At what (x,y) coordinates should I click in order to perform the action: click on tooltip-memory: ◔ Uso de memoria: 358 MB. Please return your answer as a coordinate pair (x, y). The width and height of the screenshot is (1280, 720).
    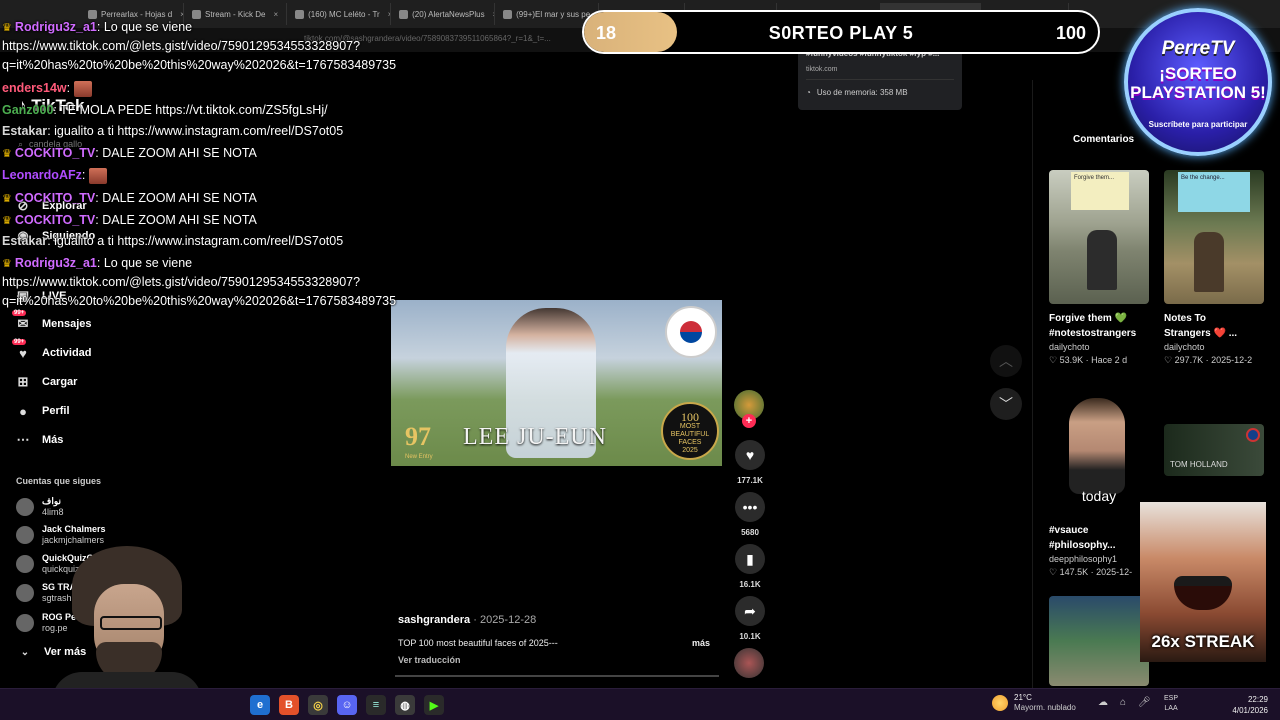
    Looking at the image, I should click on (857, 92).